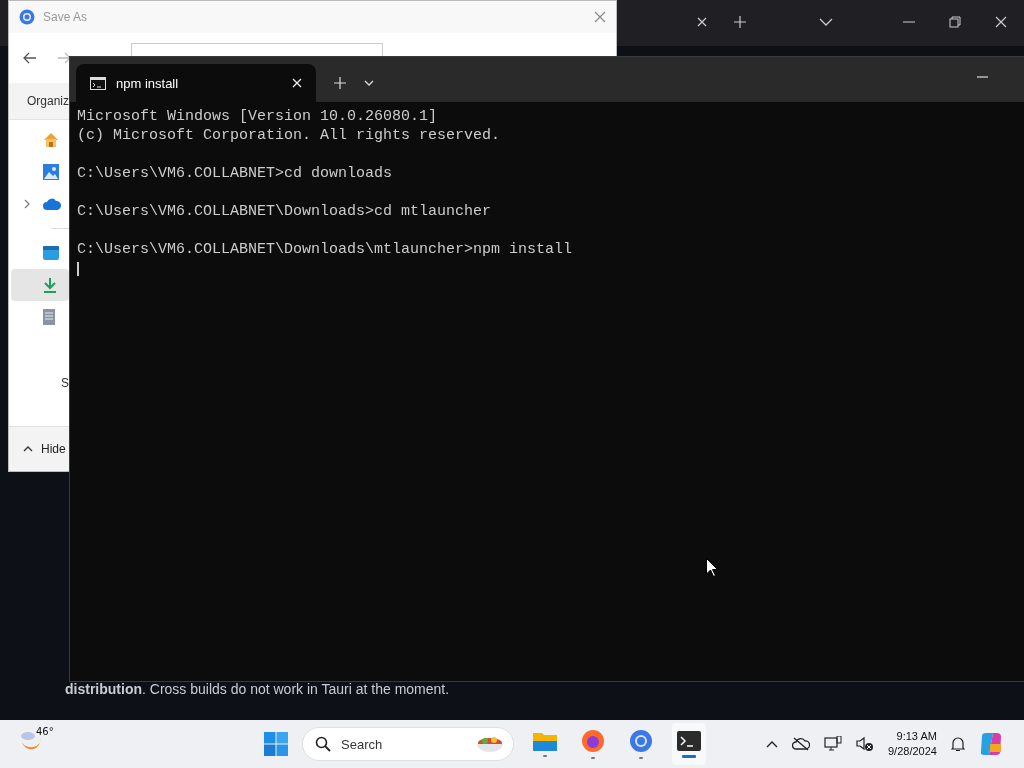 The height and width of the screenshot is (768, 1024). Describe the element at coordinates (285, 211) in the screenshot. I see `console-line: C:\Users\VM6.COLLABNET\Downloads>cd mtlauncher` at that location.